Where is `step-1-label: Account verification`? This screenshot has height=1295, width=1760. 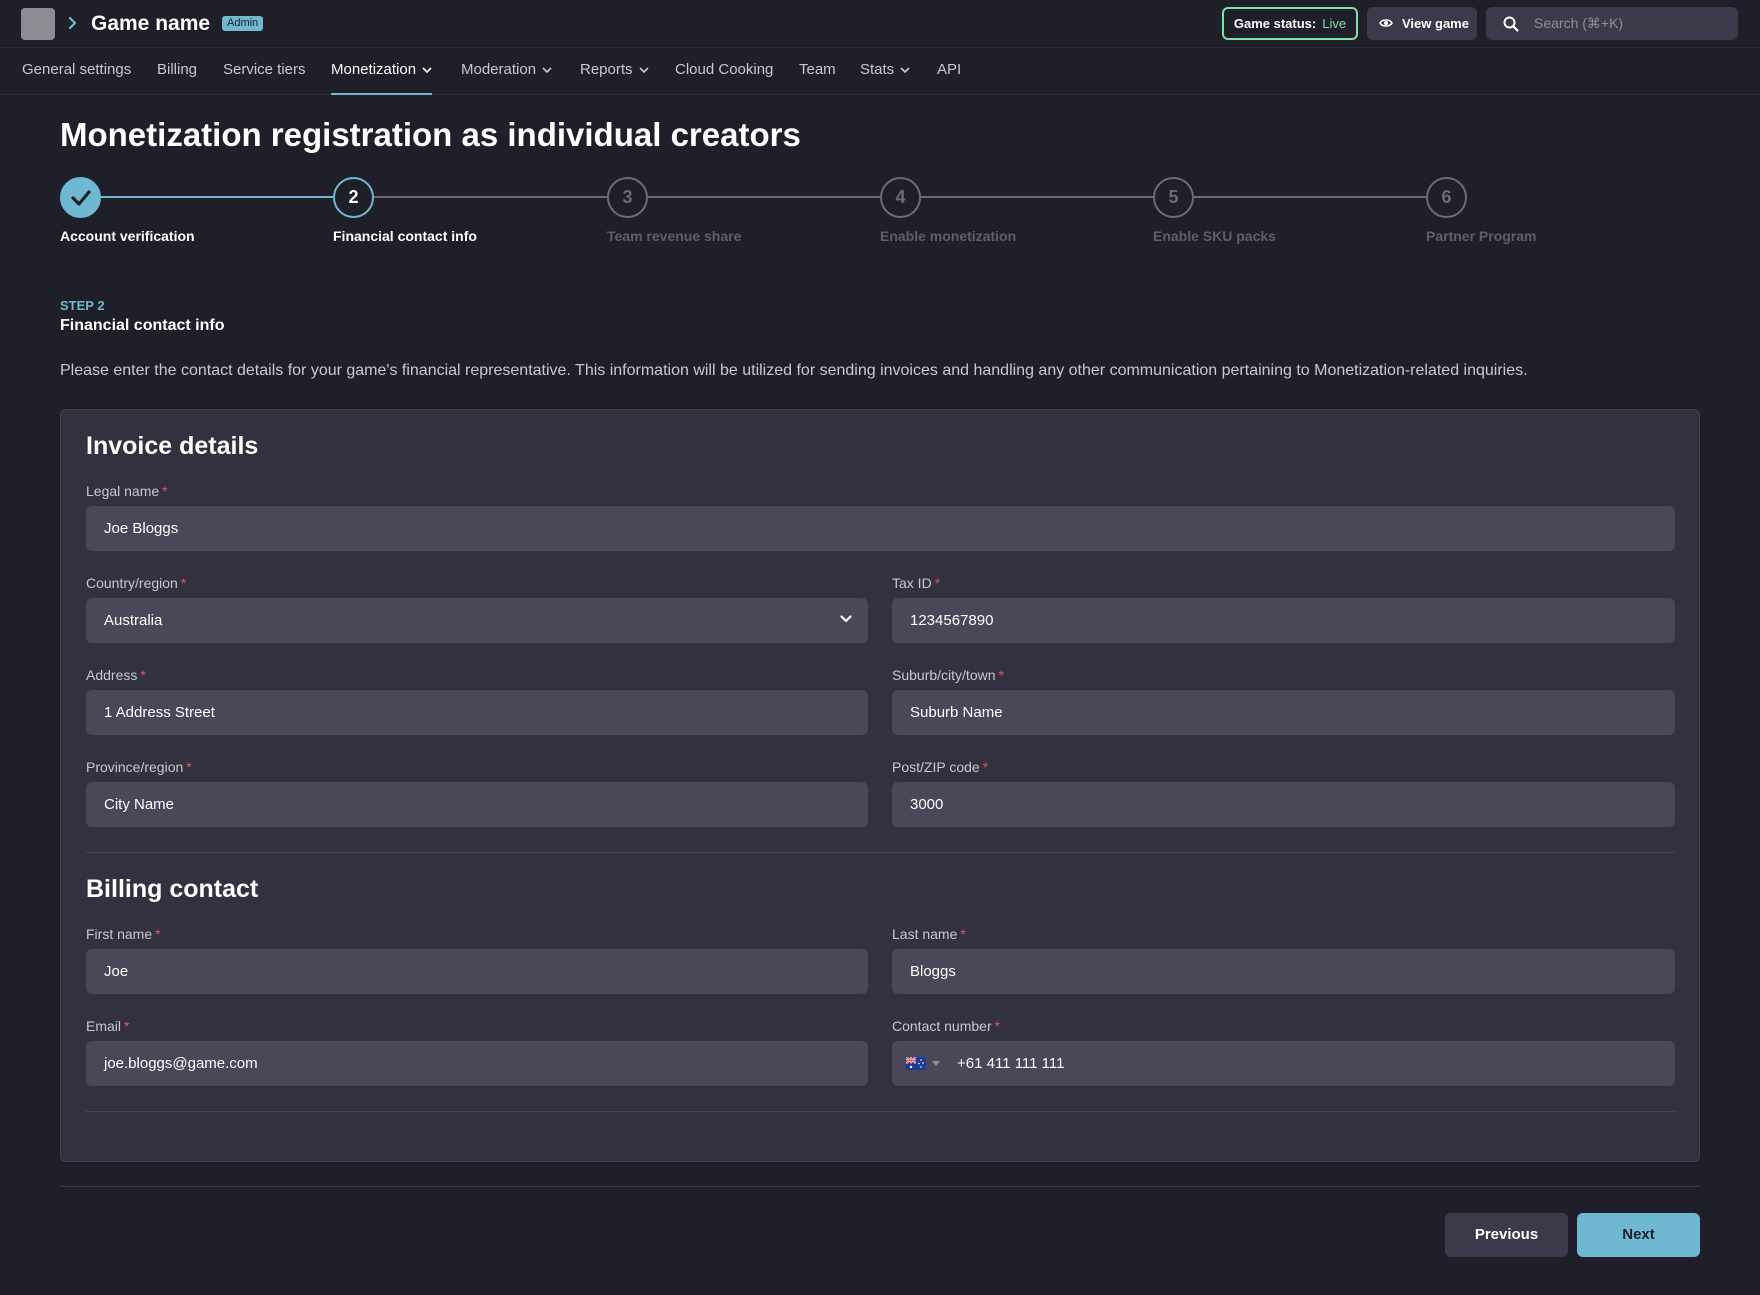
step-1-label: Account verification is located at coordinates (127, 236).